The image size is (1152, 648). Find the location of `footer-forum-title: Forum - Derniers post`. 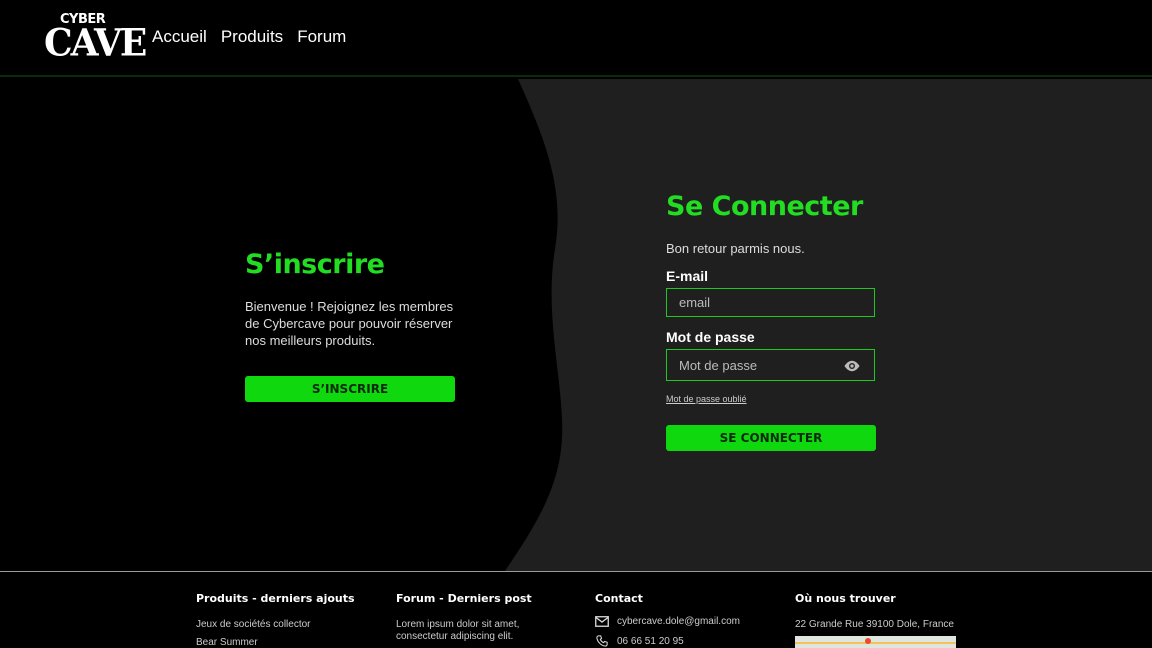

footer-forum-title: Forum - Derniers post is located at coordinates (464, 598).